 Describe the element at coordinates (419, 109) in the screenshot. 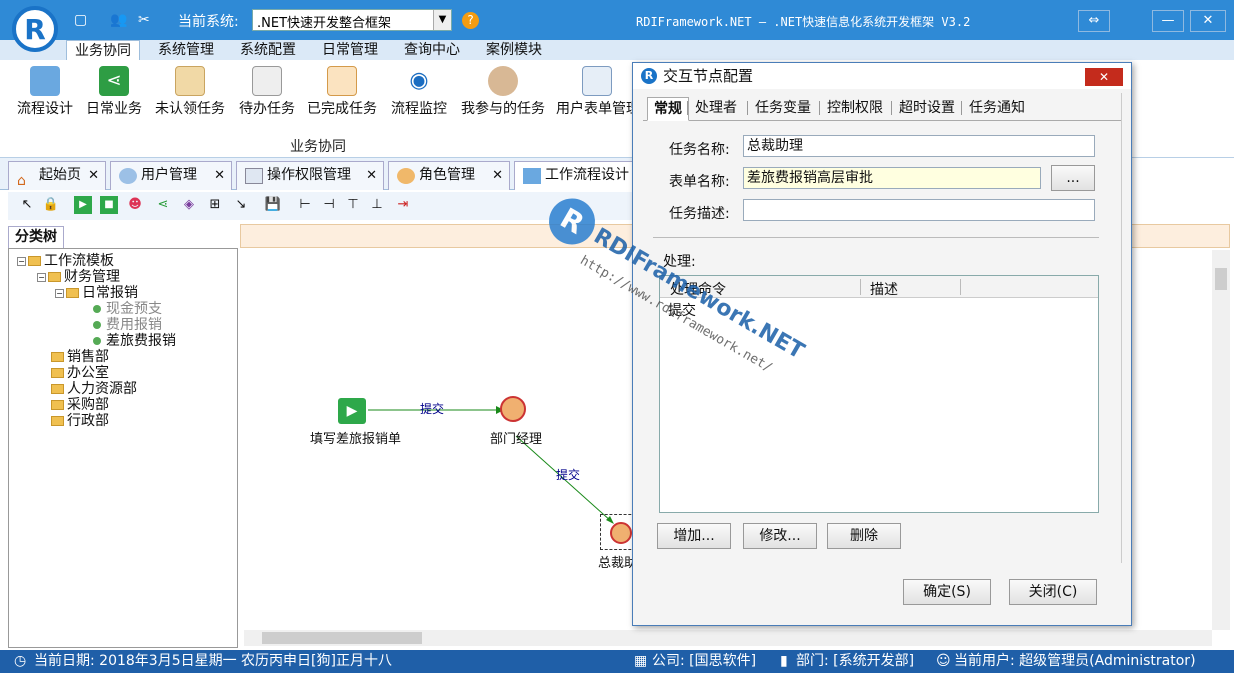

I see `flow-monitor-label: 流程监控` at that location.